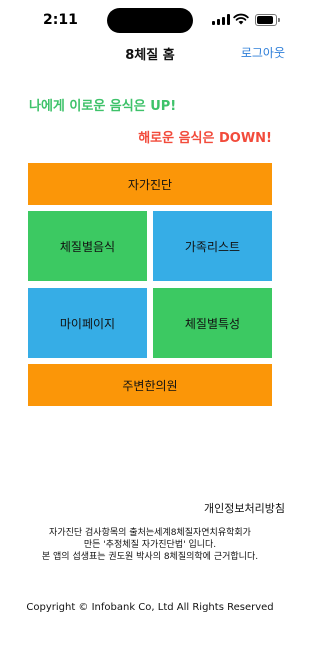  What do you see at coordinates (205, 138) in the screenshot?
I see `down-food-banner: 해로운 음식은 DOWN!` at bounding box center [205, 138].